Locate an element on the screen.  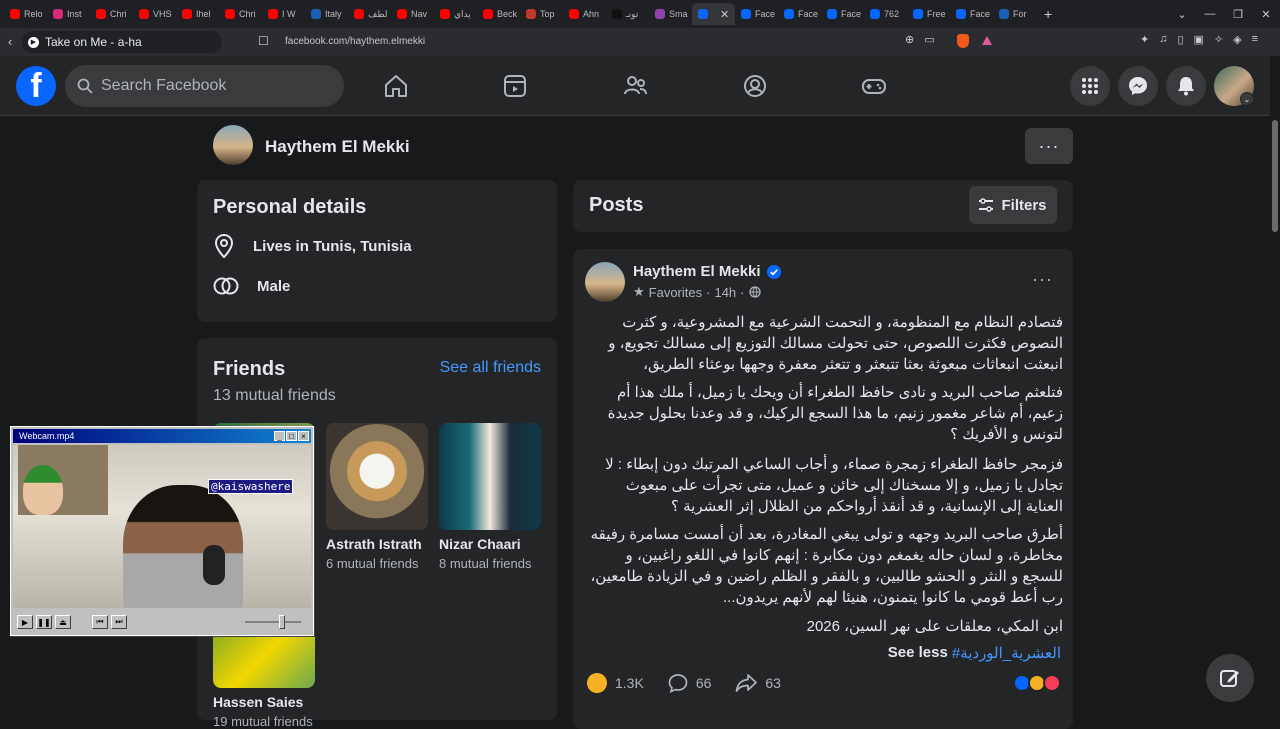
browser-tab: Nav is located at coordinates (412, 14).